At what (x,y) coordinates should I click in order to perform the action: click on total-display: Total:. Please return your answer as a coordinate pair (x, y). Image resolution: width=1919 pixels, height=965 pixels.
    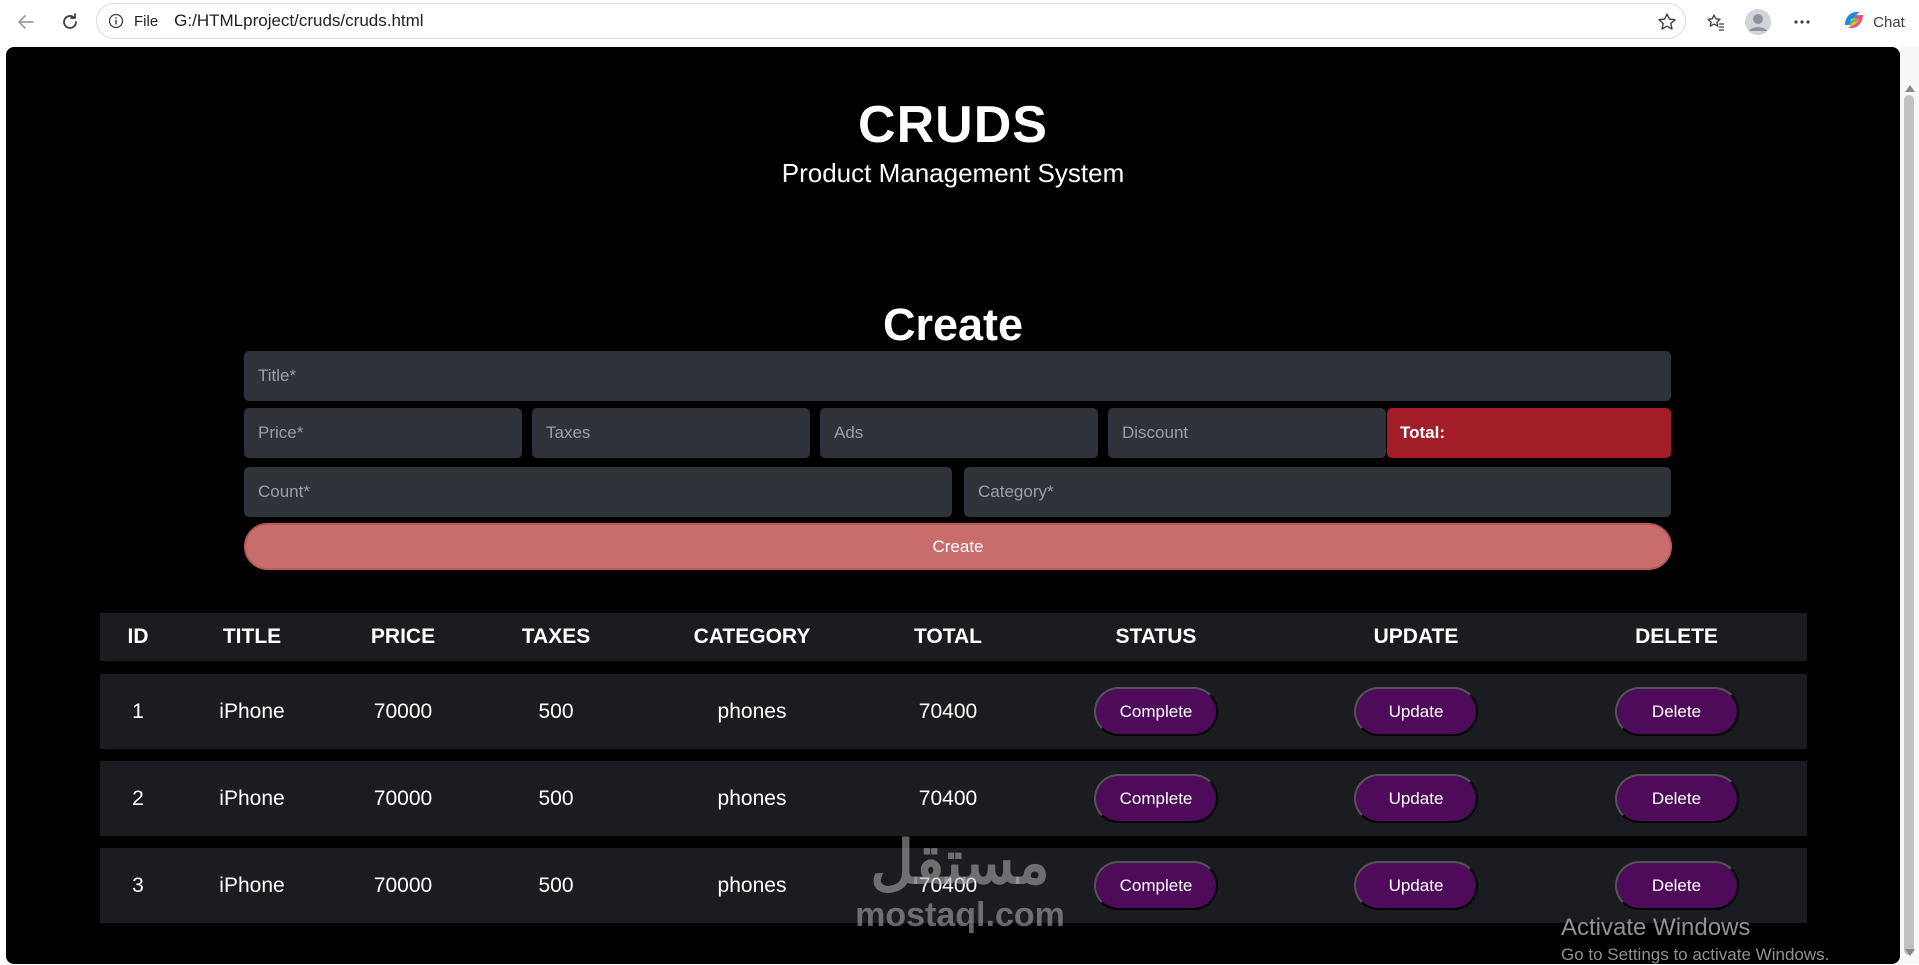
    Looking at the image, I should click on (1529, 433).